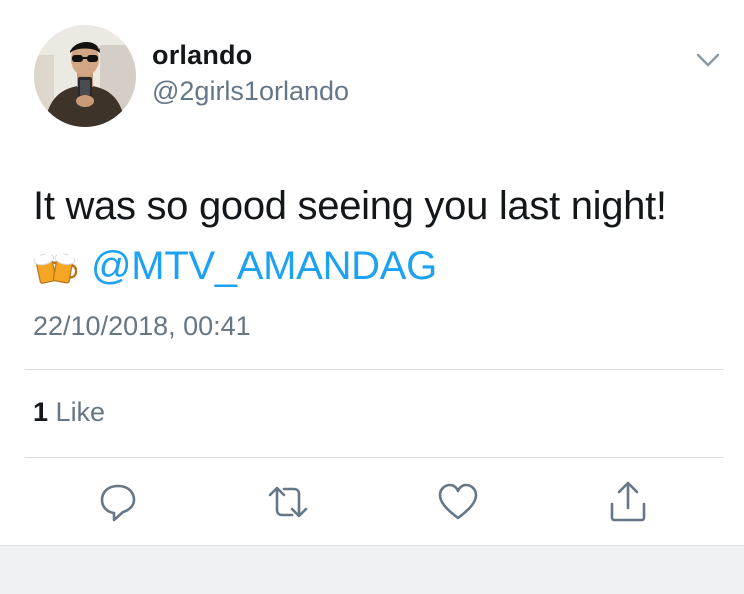 The width and height of the screenshot is (744, 594). What do you see at coordinates (250, 91) in the screenshot?
I see `user-handle: @2girls1orlando` at bounding box center [250, 91].